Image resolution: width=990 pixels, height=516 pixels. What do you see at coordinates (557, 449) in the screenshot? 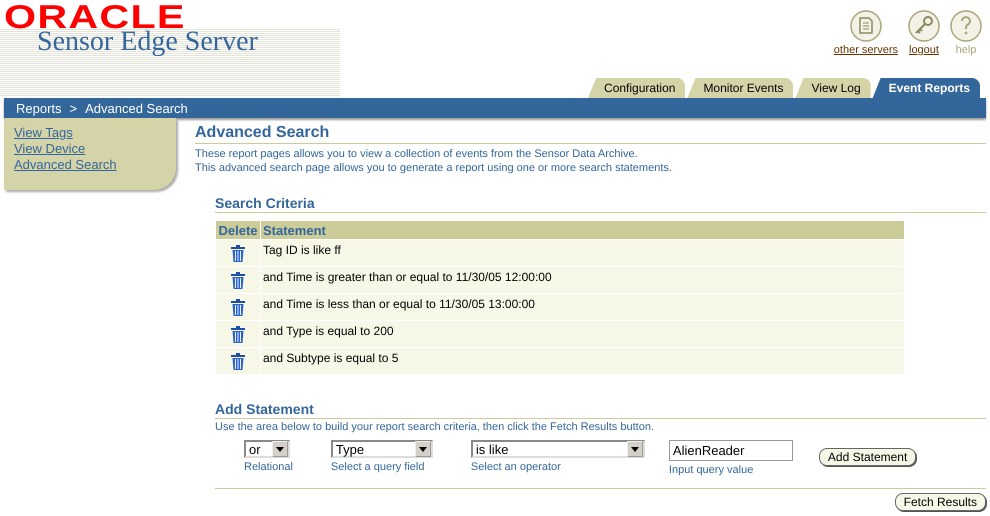
I see `dropdown-field: is like` at bounding box center [557, 449].